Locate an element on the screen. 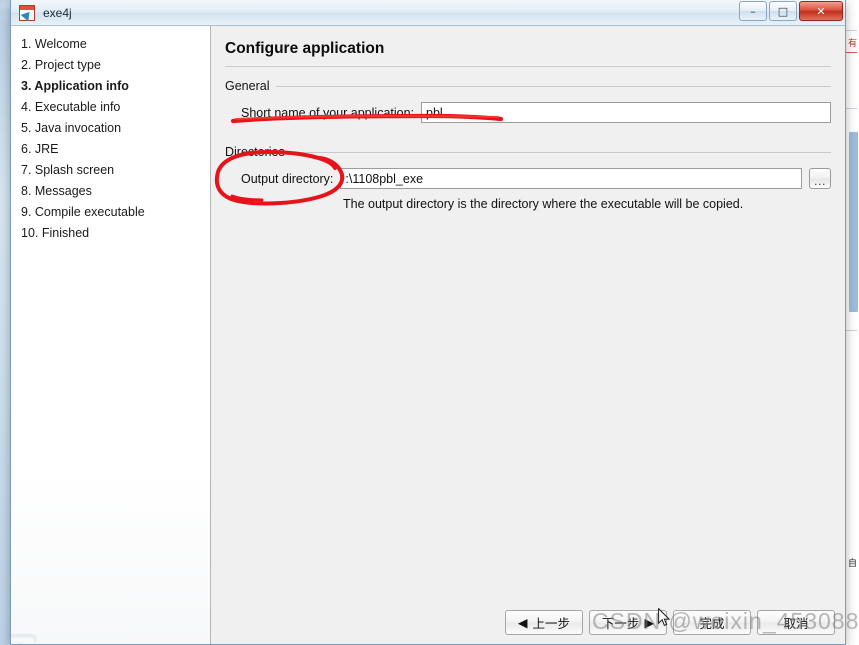 This screenshot has height=645, width=859. short-name-row: Short name of your application: pbl is located at coordinates (528, 112).